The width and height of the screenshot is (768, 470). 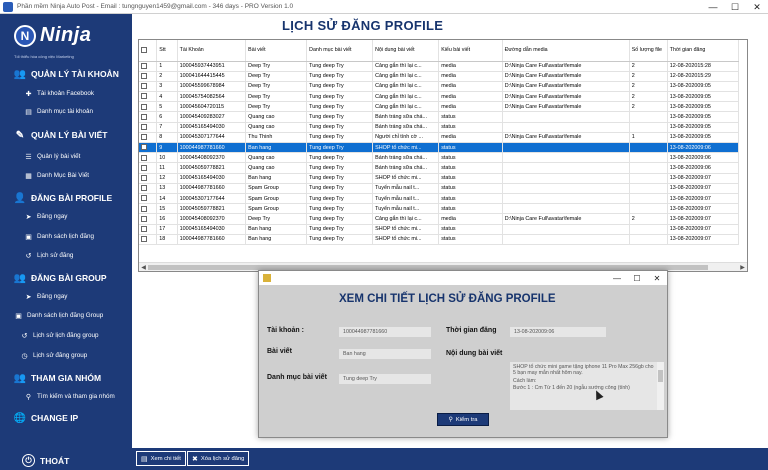 I want to click on sidebar-item-post-categories: ▦ Danh Mục Bài Viết, so click(x=56, y=175).